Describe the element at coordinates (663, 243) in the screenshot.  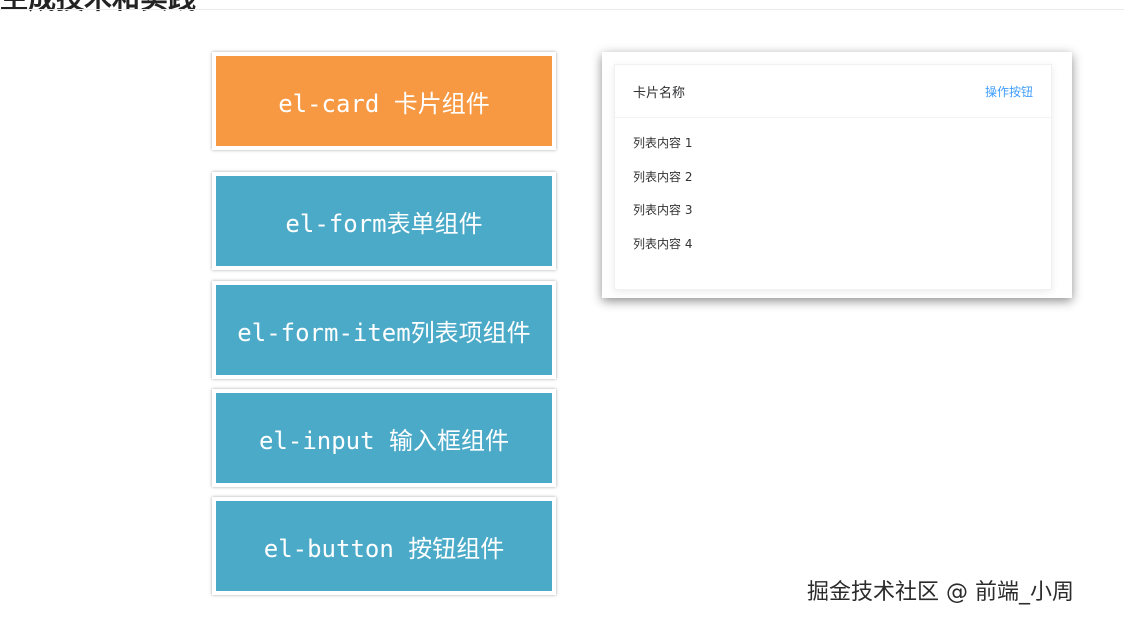
I see `list-item: 列表内容 4` at that location.